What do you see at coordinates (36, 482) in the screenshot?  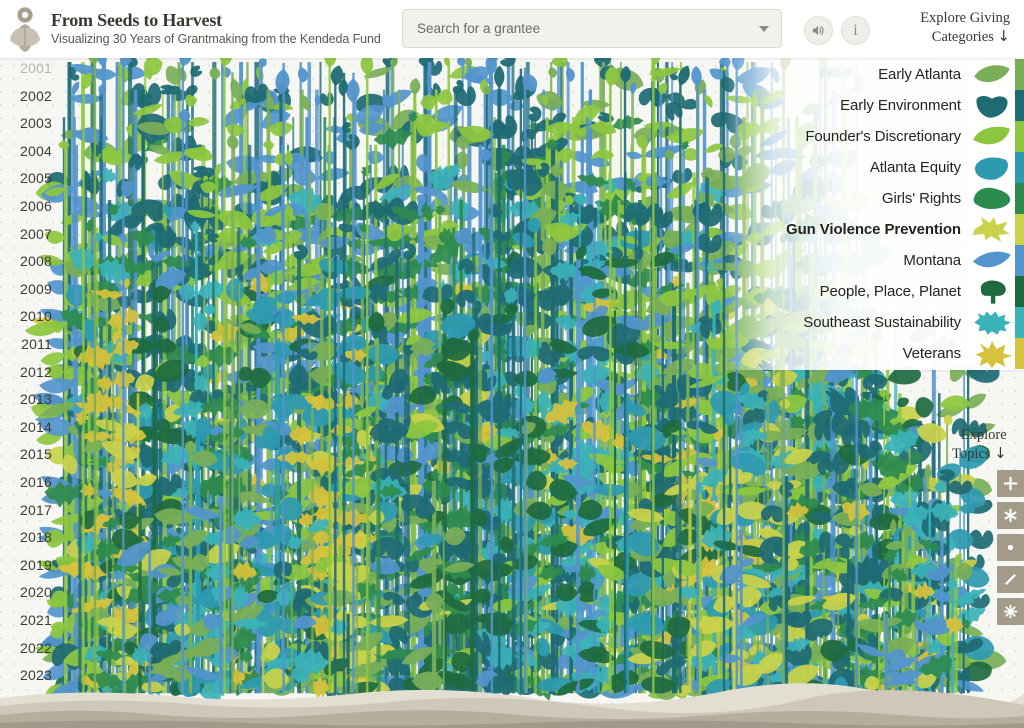 I see `year-label-2016: 2016` at bounding box center [36, 482].